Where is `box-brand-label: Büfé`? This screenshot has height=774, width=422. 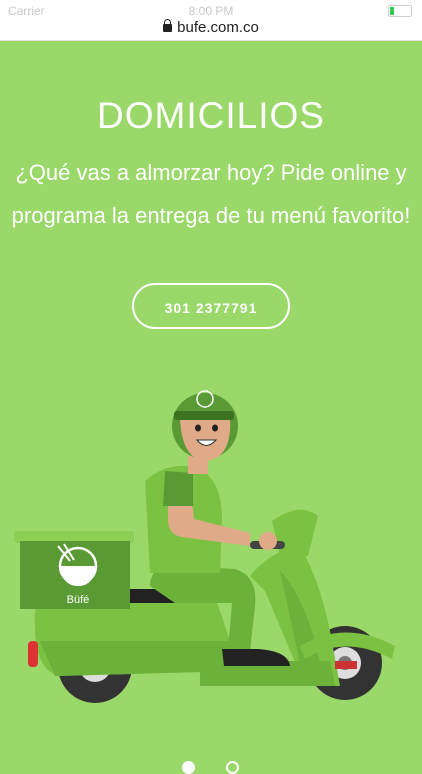 box-brand-label: Büfé is located at coordinates (78, 600).